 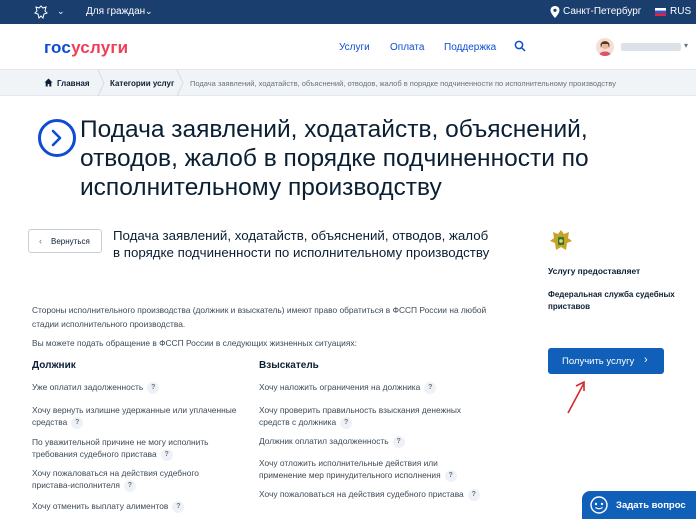 I want to click on creditor-situation: Хочу наложить ограничения на должника?, so click(x=374, y=387).